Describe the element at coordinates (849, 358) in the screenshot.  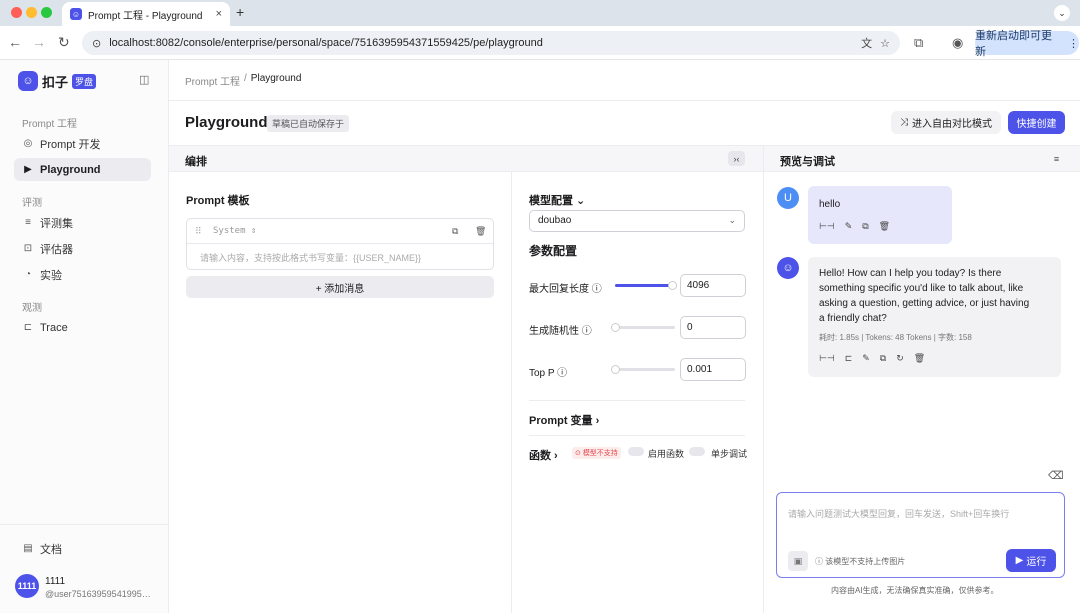
I see `trace-icon: ⊏` at that location.